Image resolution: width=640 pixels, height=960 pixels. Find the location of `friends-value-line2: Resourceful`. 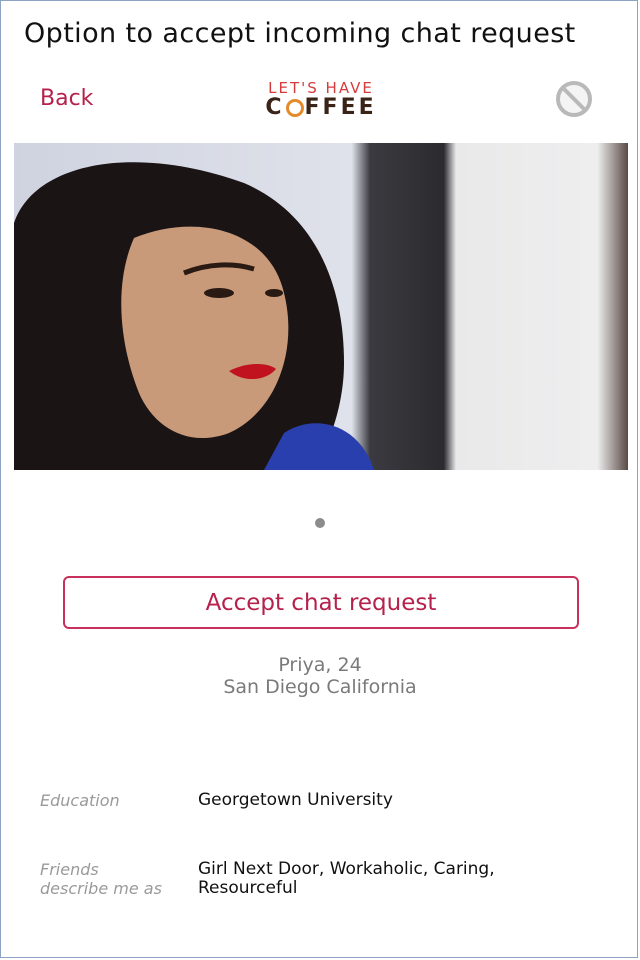

friends-value-line2: Resourceful is located at coordinates (248, 888).